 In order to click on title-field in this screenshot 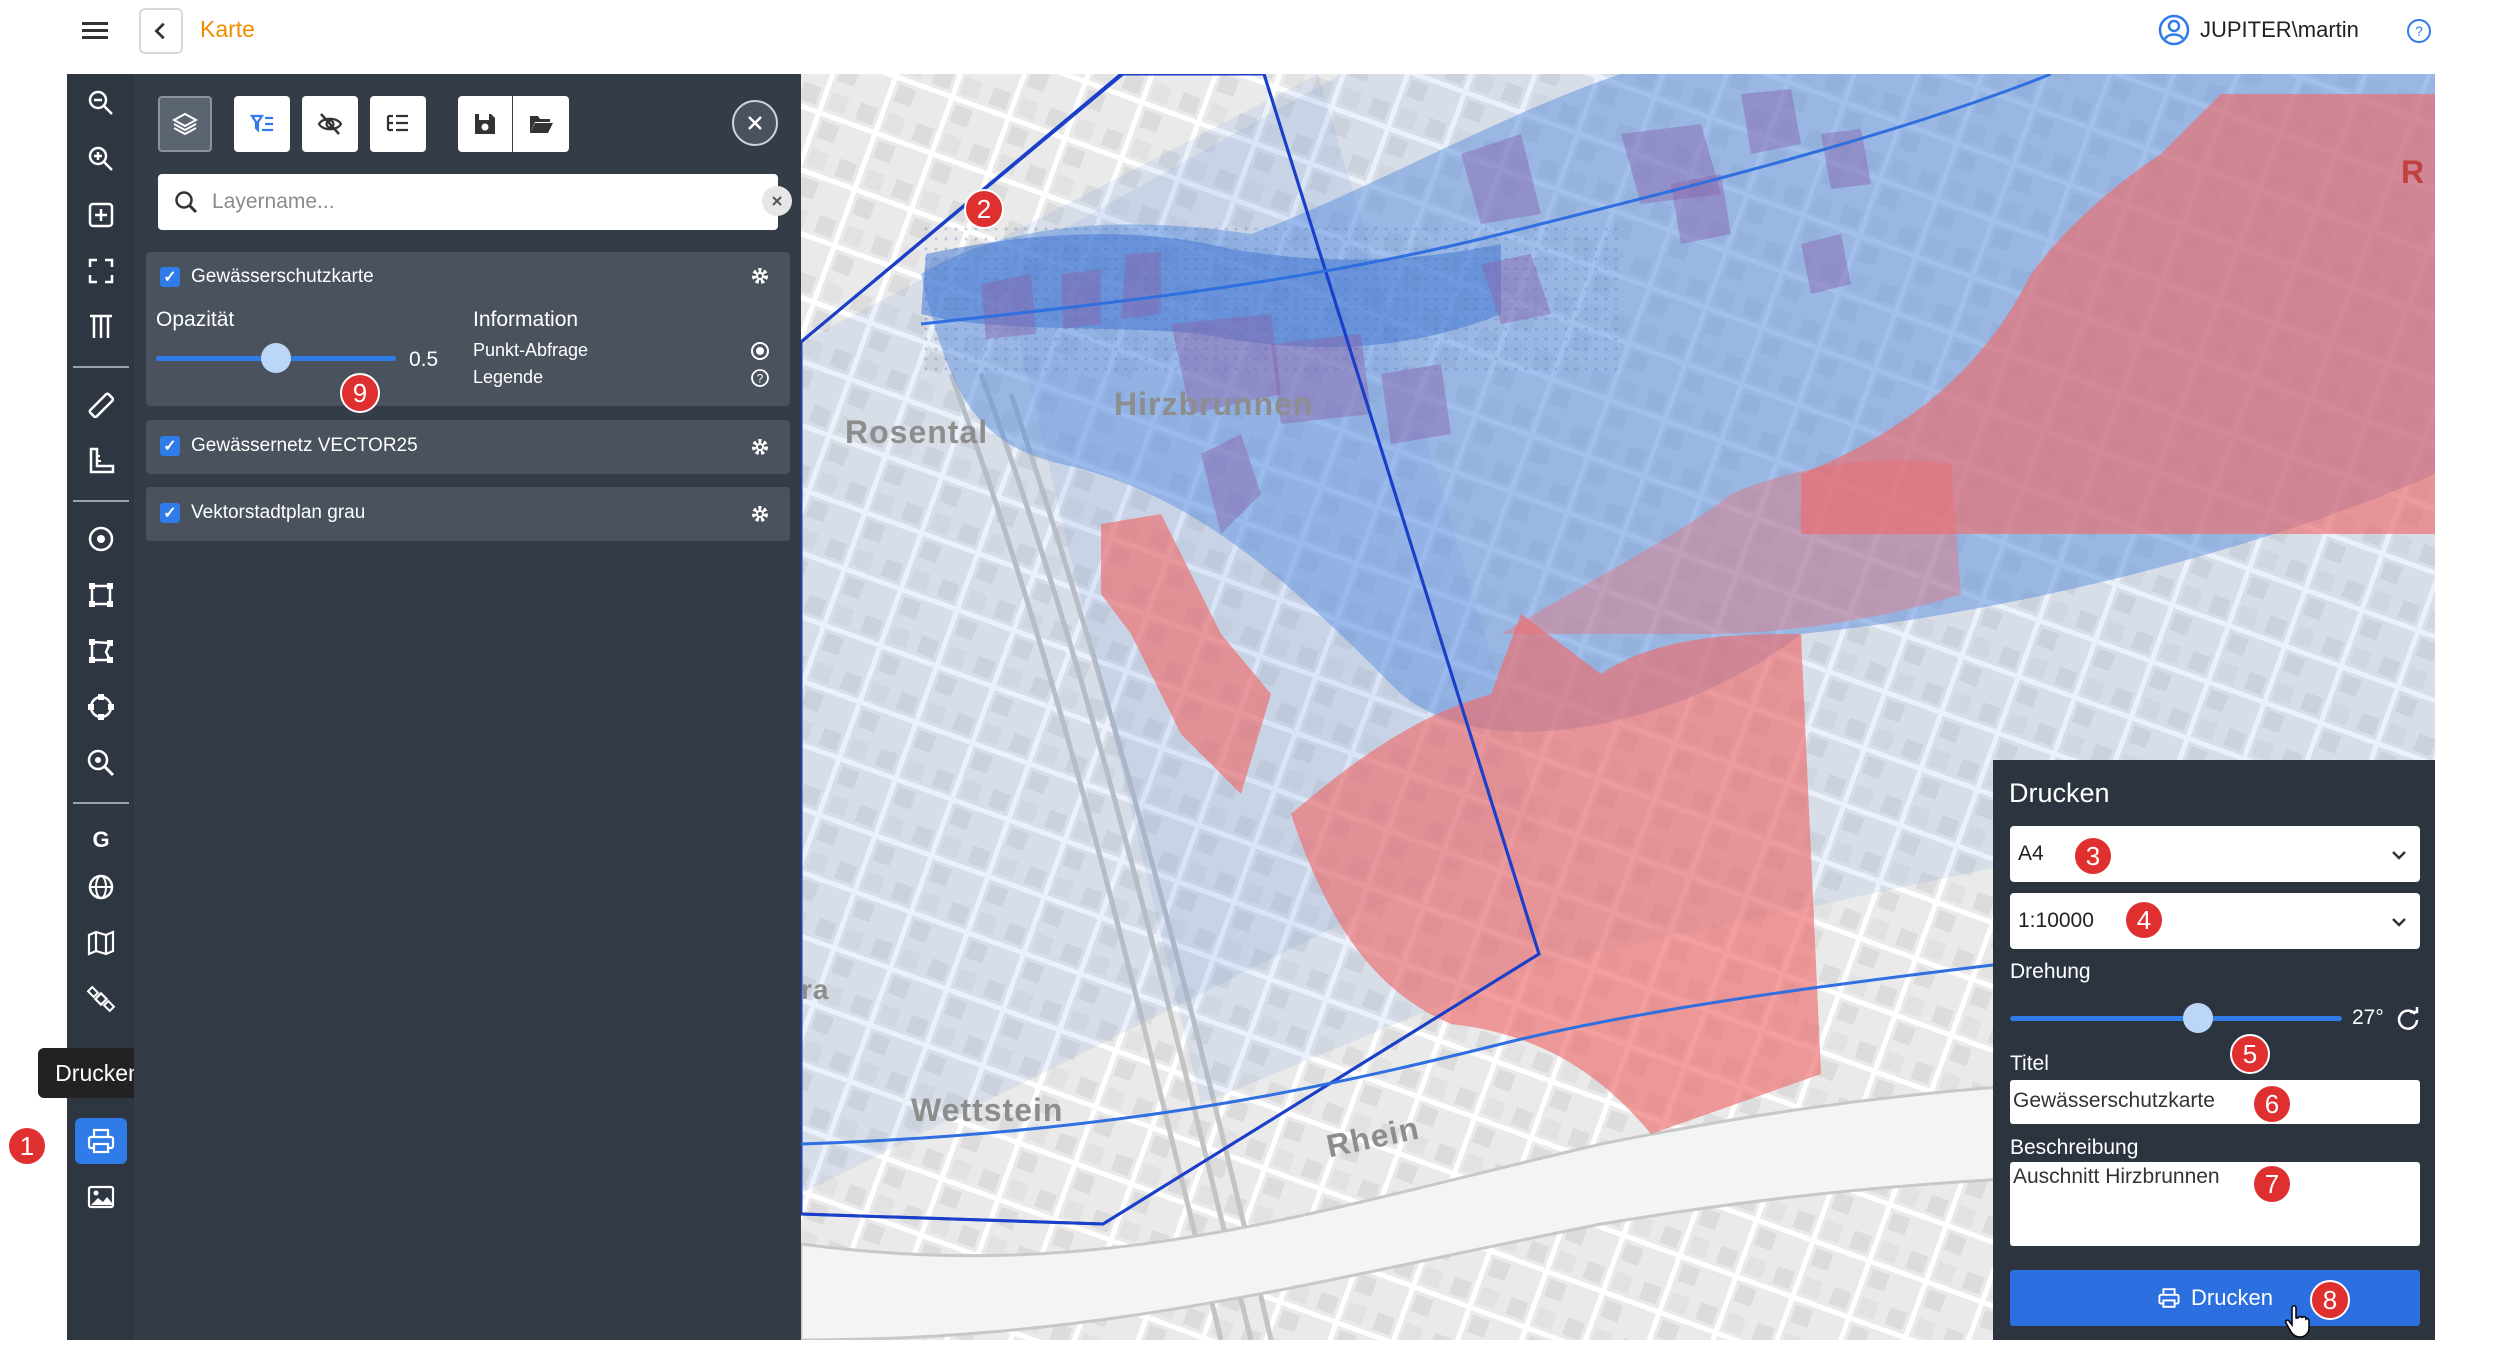, I will do `click(2215, 1102)`.